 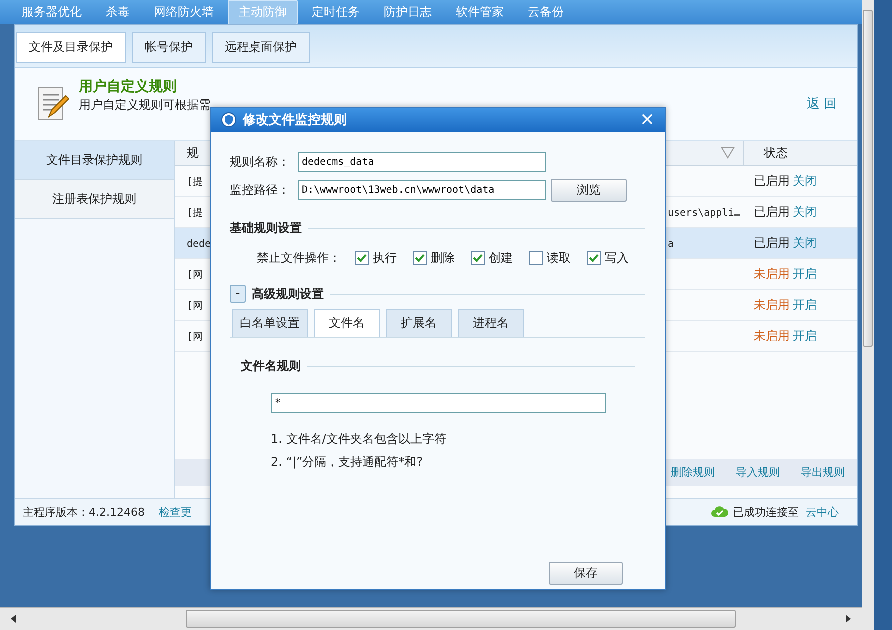 What do you see at coordinates (821, 104) in the screenshot?
I see `back-link: 返 回` at bounding box center [821, 104].